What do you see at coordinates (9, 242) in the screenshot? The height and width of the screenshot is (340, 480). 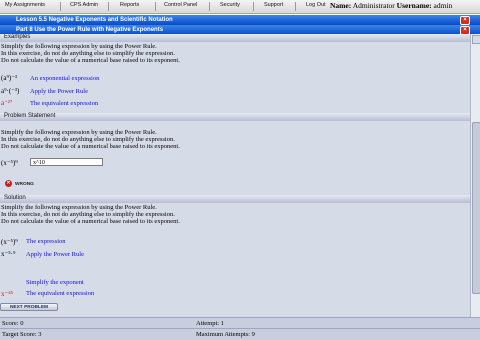 I see `solution-expression-1: (x⁻⁵)⁹` at bounding box center [9, 242].